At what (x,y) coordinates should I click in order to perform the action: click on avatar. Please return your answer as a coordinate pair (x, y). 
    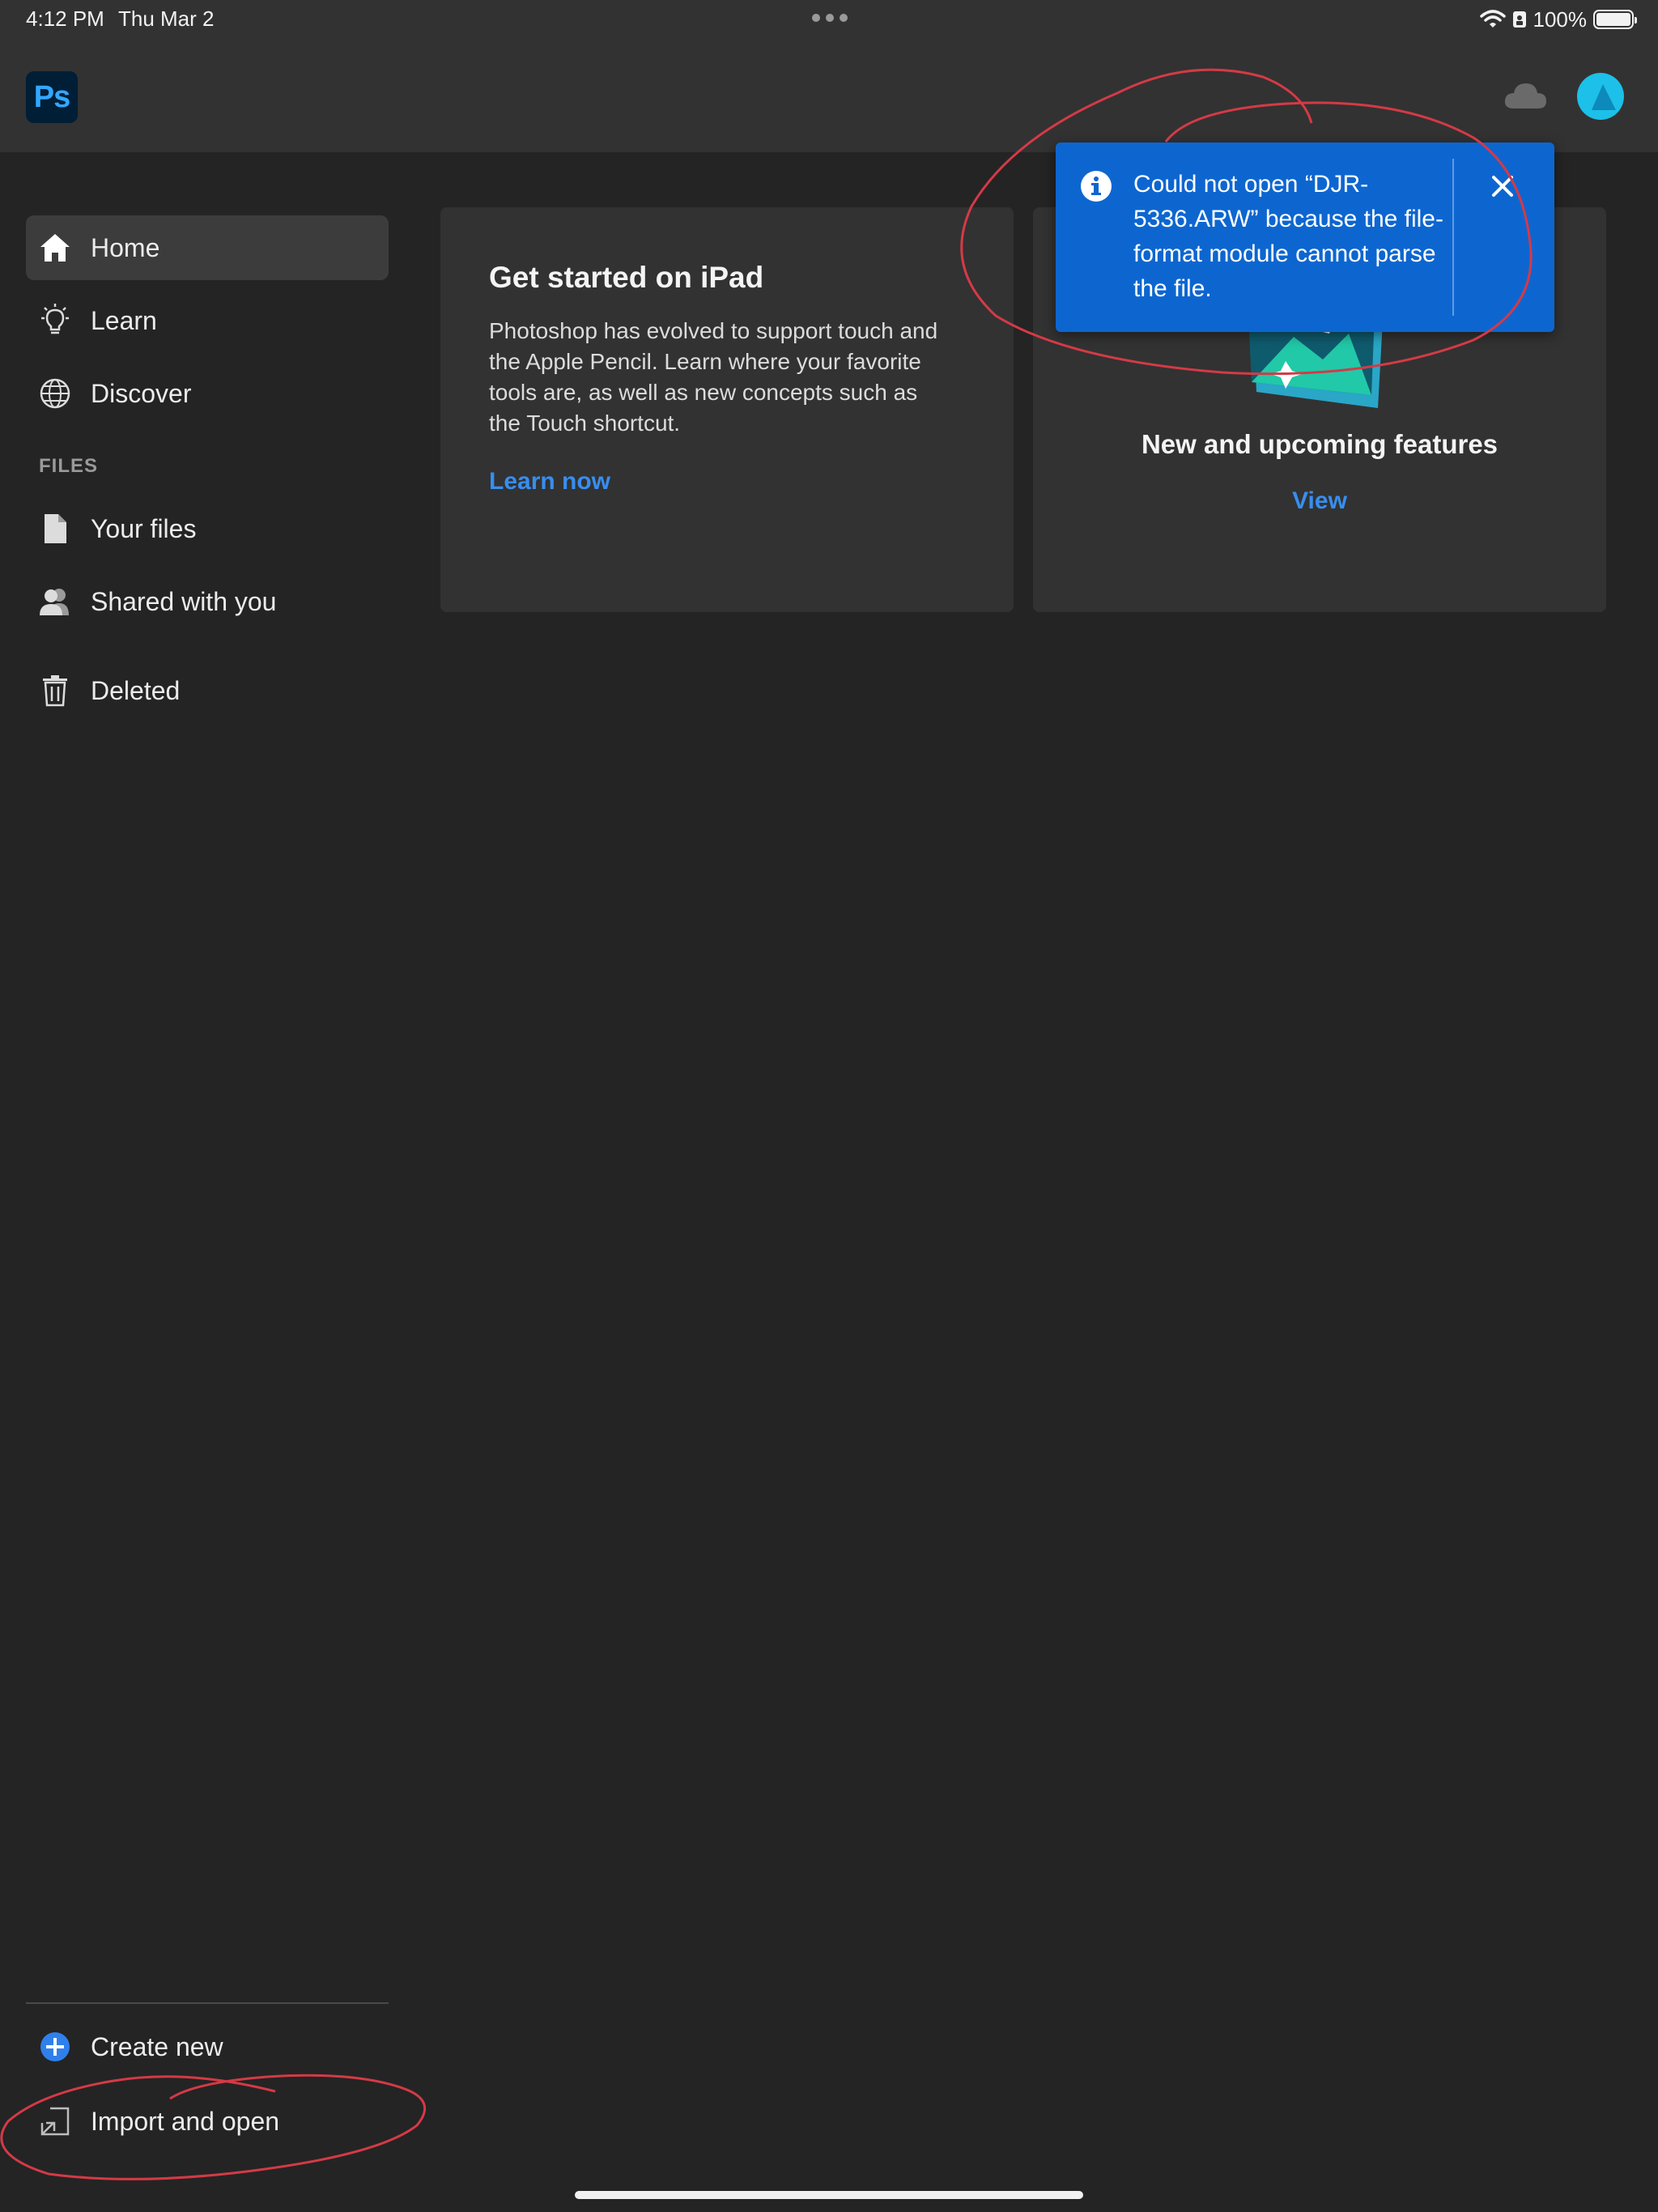
    Looking at the image, I should click on (1600, 97).